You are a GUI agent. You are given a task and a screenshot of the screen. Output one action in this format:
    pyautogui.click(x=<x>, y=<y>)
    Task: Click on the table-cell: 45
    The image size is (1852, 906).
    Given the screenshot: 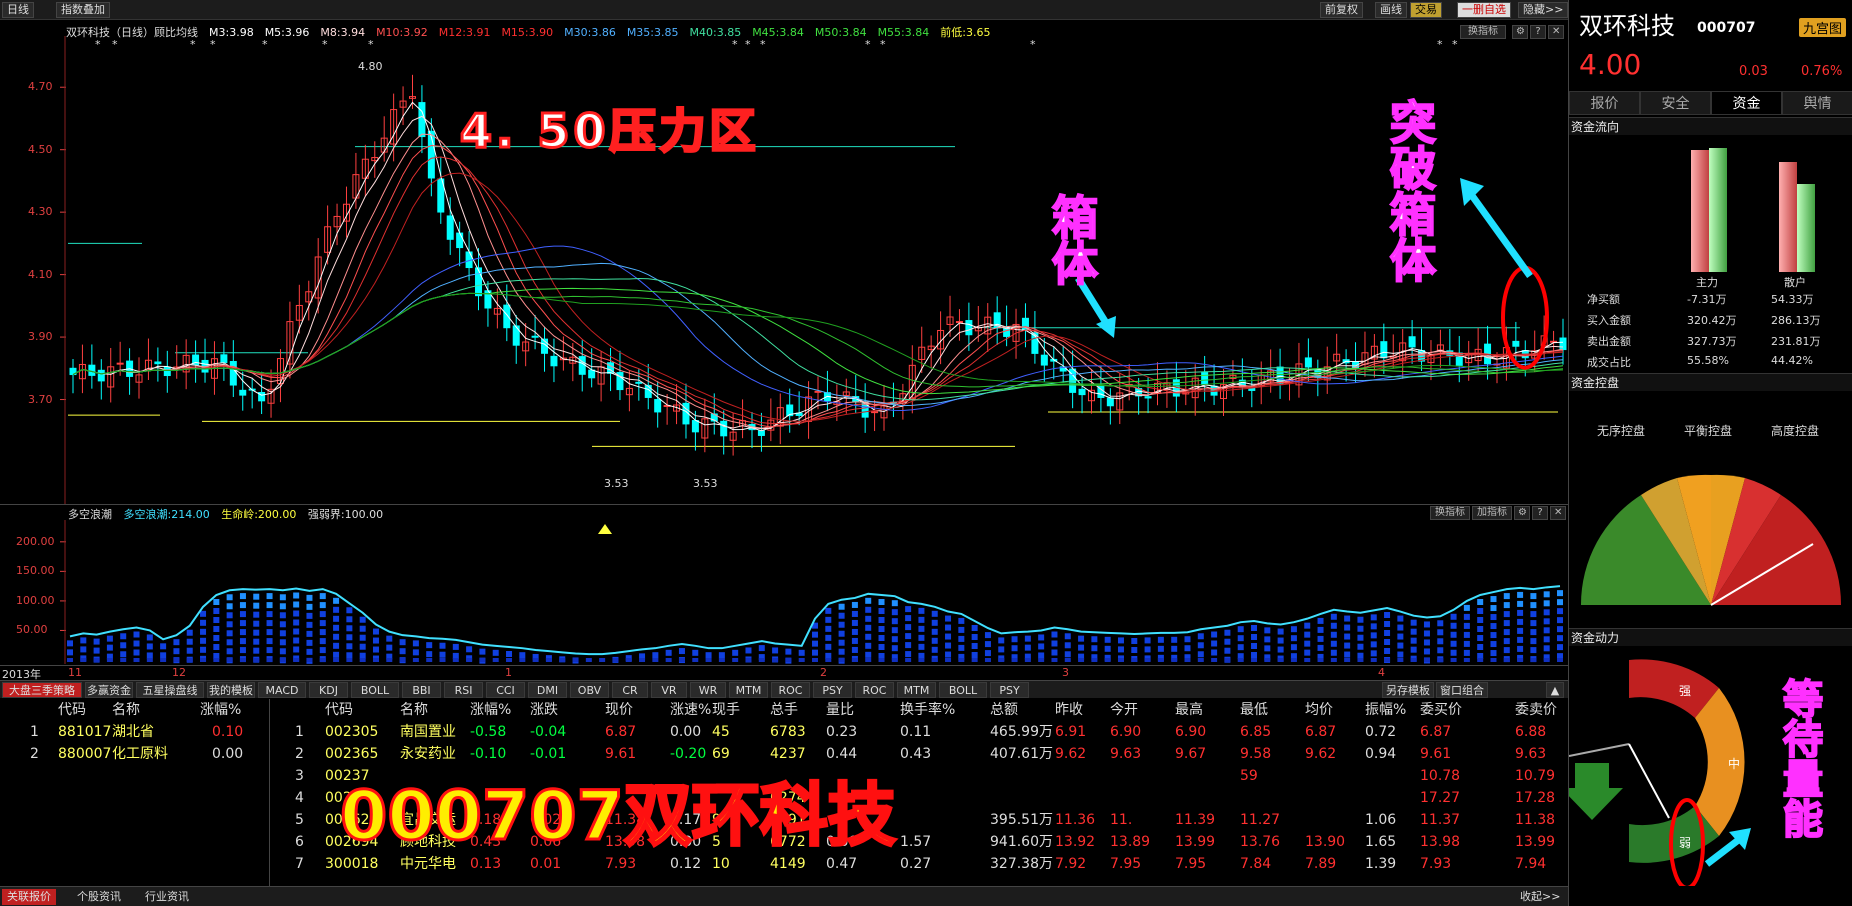 What is the action you would take?
    pyautogui.click(x=721, y=732)
    